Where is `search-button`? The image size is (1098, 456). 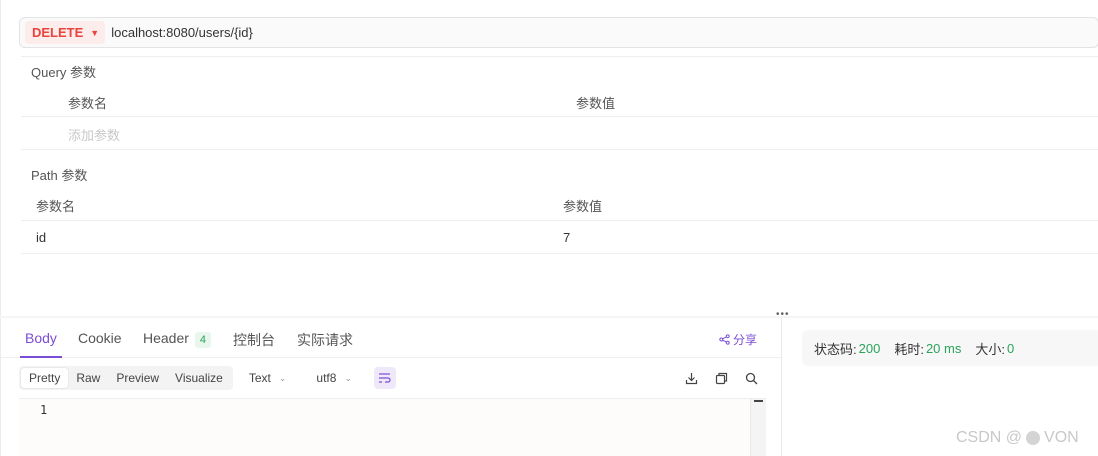
search-button is located at coordinates (751, 378).